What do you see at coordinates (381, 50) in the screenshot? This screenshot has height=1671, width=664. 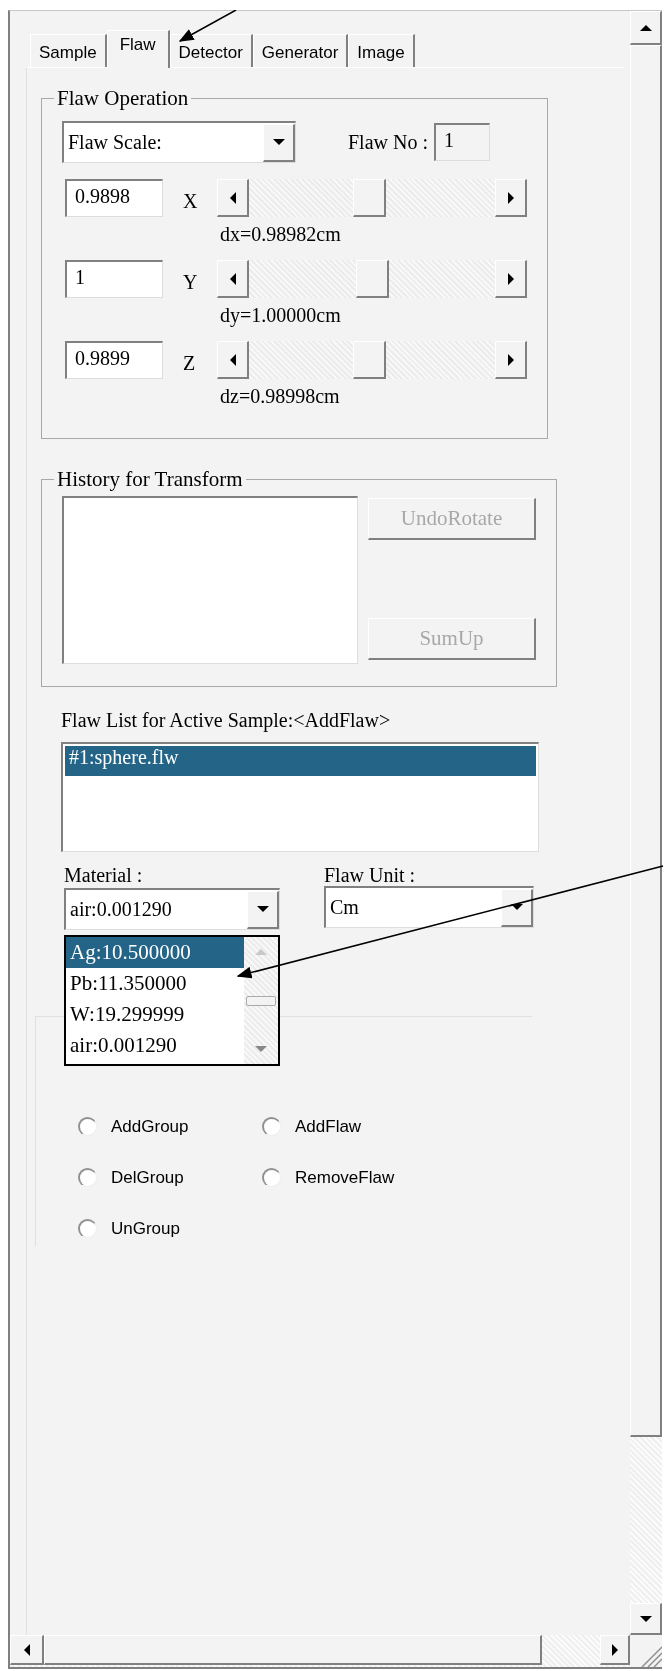 I see `tab: Image` at bounding box center [381, 50].